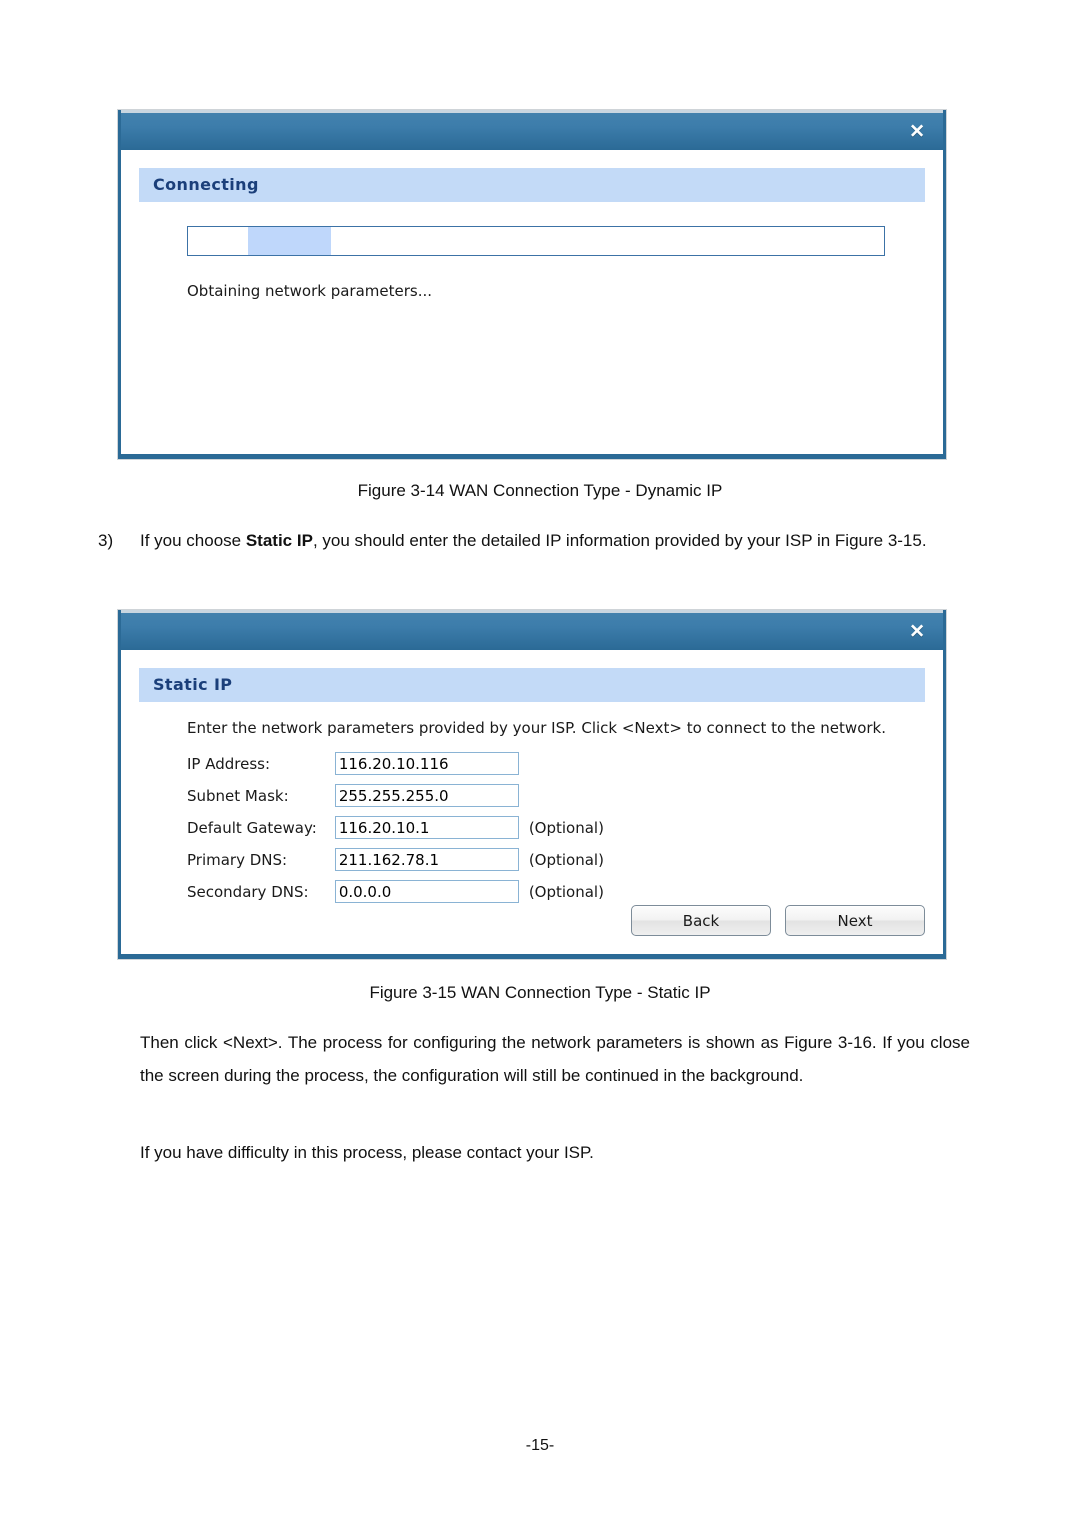 The image size is (1080, 1527). What do you see at coordinates (561, 796) in the screenshot?
I see `note-subnet-mask` at bounding box center [561, 796].